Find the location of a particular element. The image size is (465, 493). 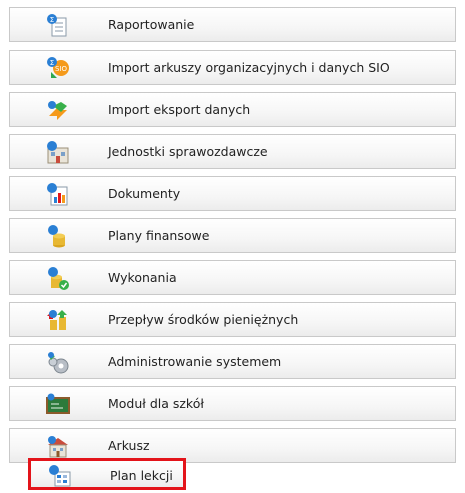

chalkboard-icon is located at coordinates (58, 405).